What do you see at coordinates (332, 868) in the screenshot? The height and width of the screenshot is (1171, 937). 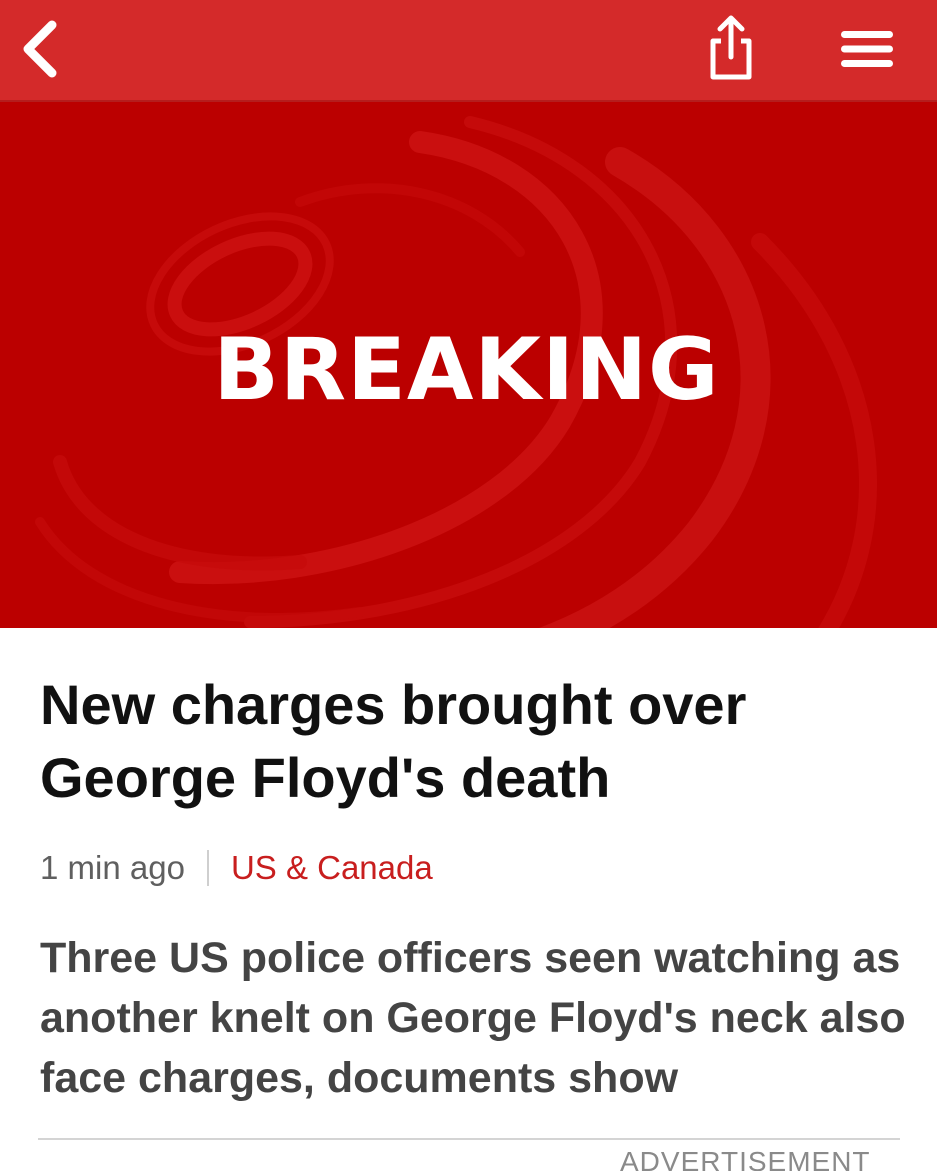 I see `section-link: US & Canada` at bounding box center [332, 868].